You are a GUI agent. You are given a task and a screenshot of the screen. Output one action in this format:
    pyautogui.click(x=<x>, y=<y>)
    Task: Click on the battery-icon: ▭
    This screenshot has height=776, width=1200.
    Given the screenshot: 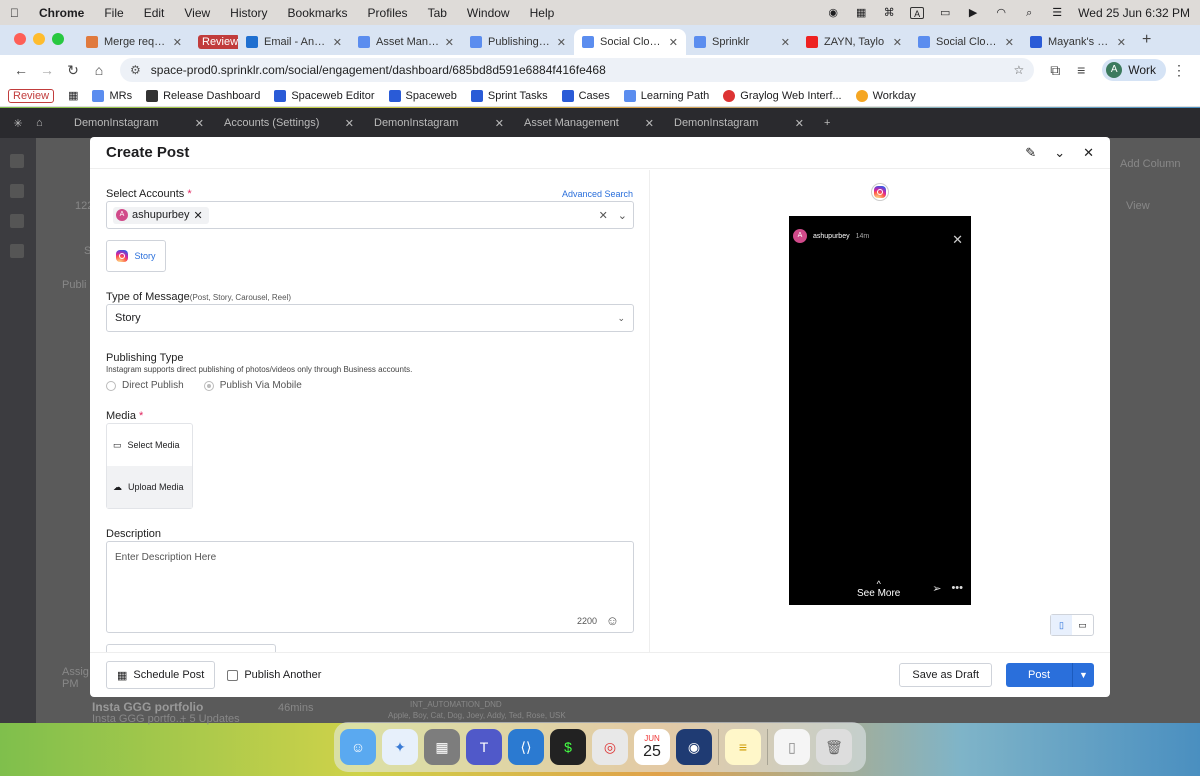 What is the action you would take?
    pyautogui.click(x=945, y=13)
    